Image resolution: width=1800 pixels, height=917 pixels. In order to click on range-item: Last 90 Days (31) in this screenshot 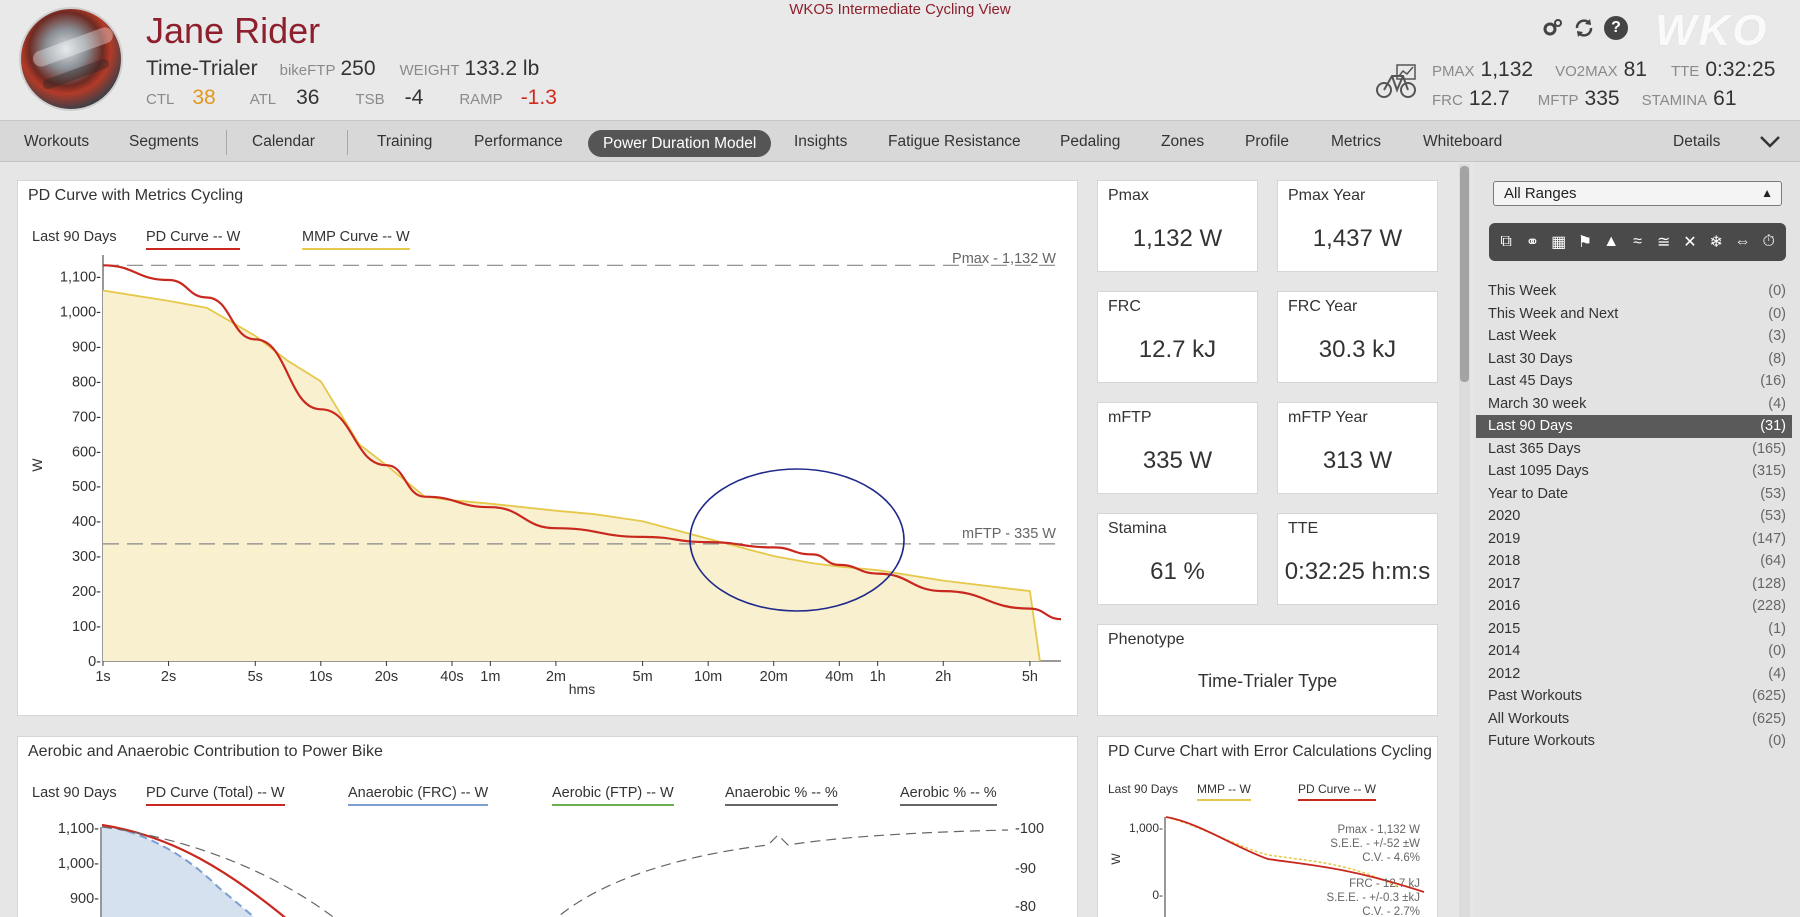, I will do `click(1634, 426)`.